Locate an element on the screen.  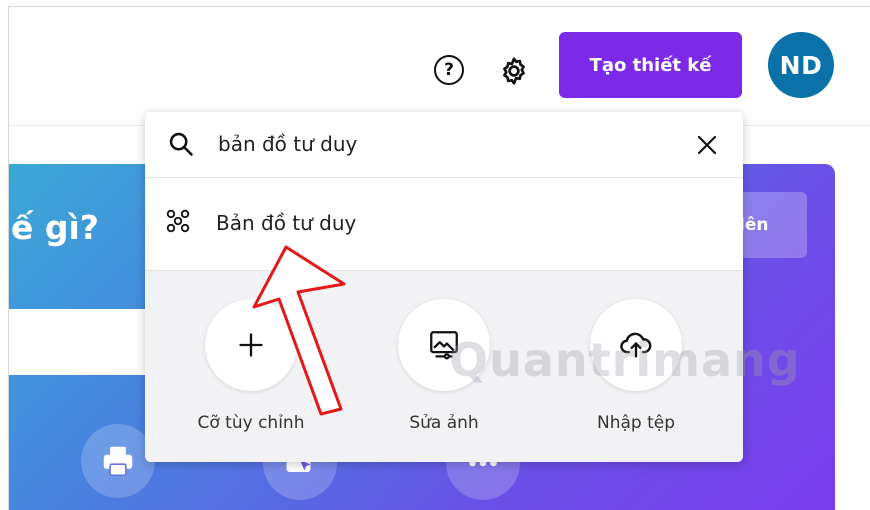
quick-action-label: Sửa ảnh is located at coordinates (444, 423).